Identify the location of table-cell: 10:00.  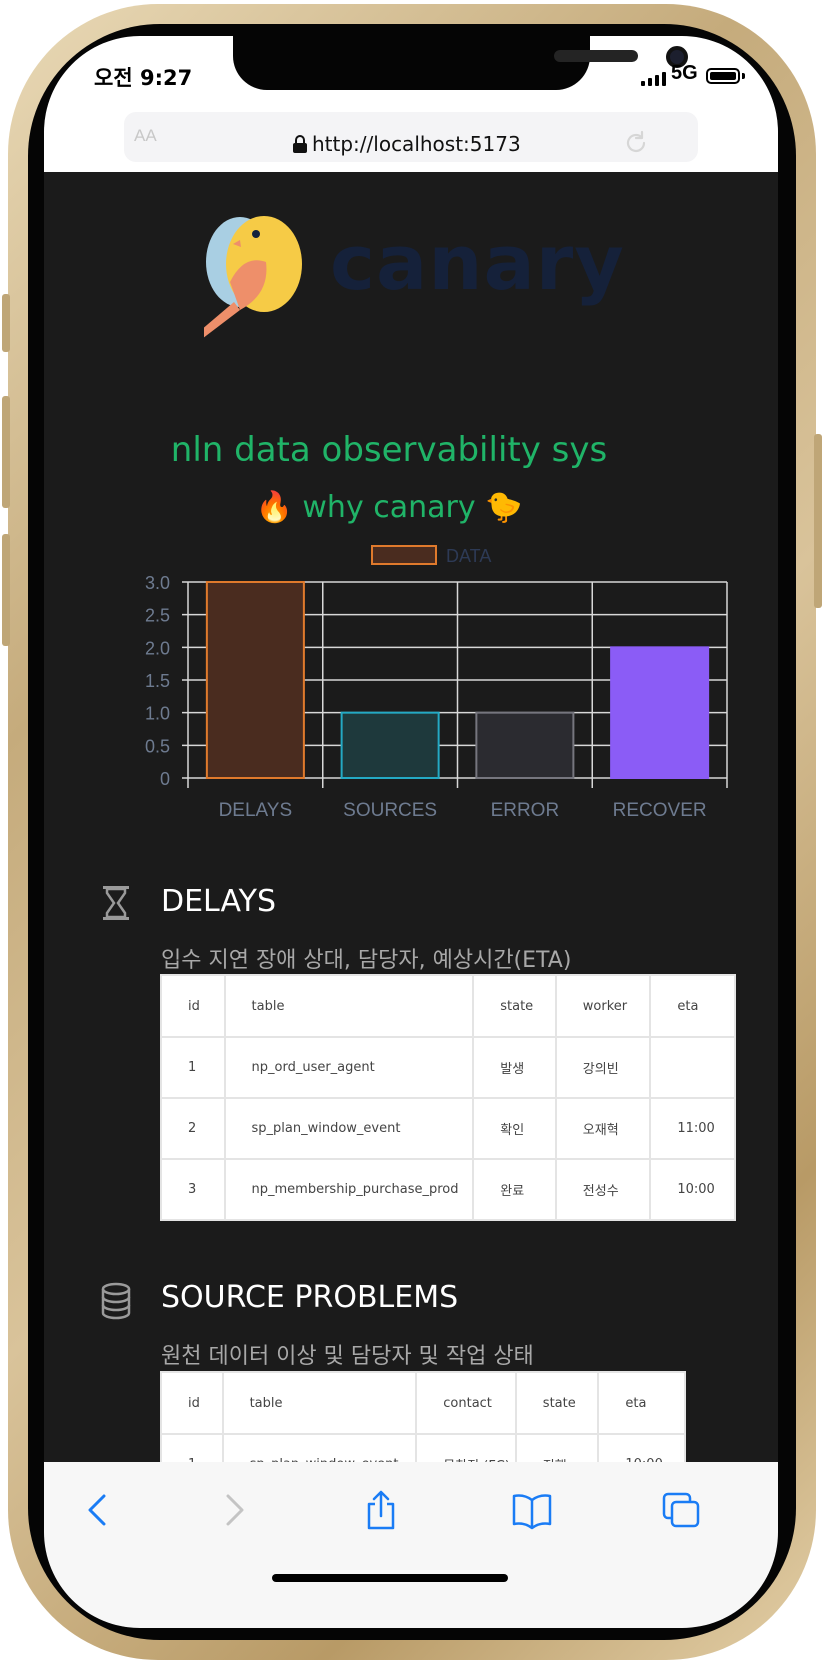
(692, 1189).